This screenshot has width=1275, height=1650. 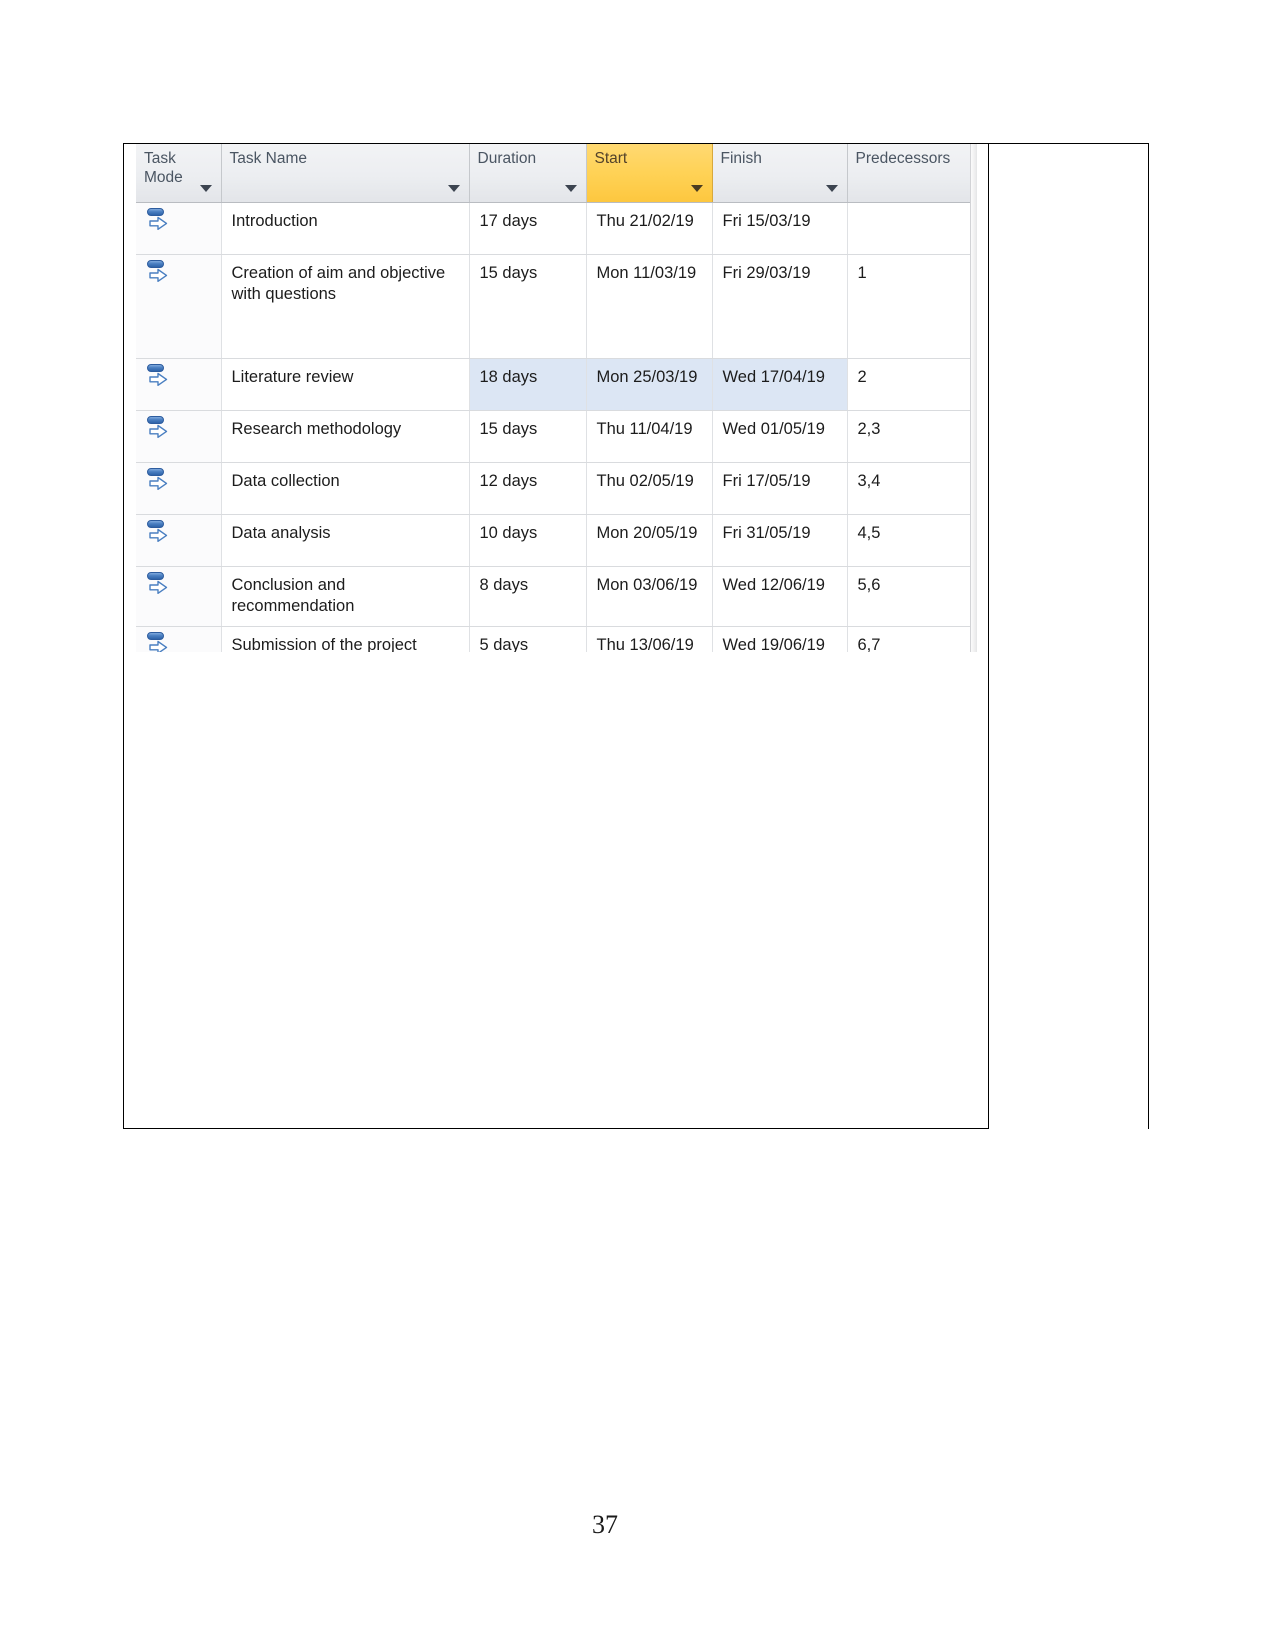 What do you see at coordinates (507, 158) in the screenshot?
I see `column-header-duration-label: Duration` at bounding box center [507, 158].